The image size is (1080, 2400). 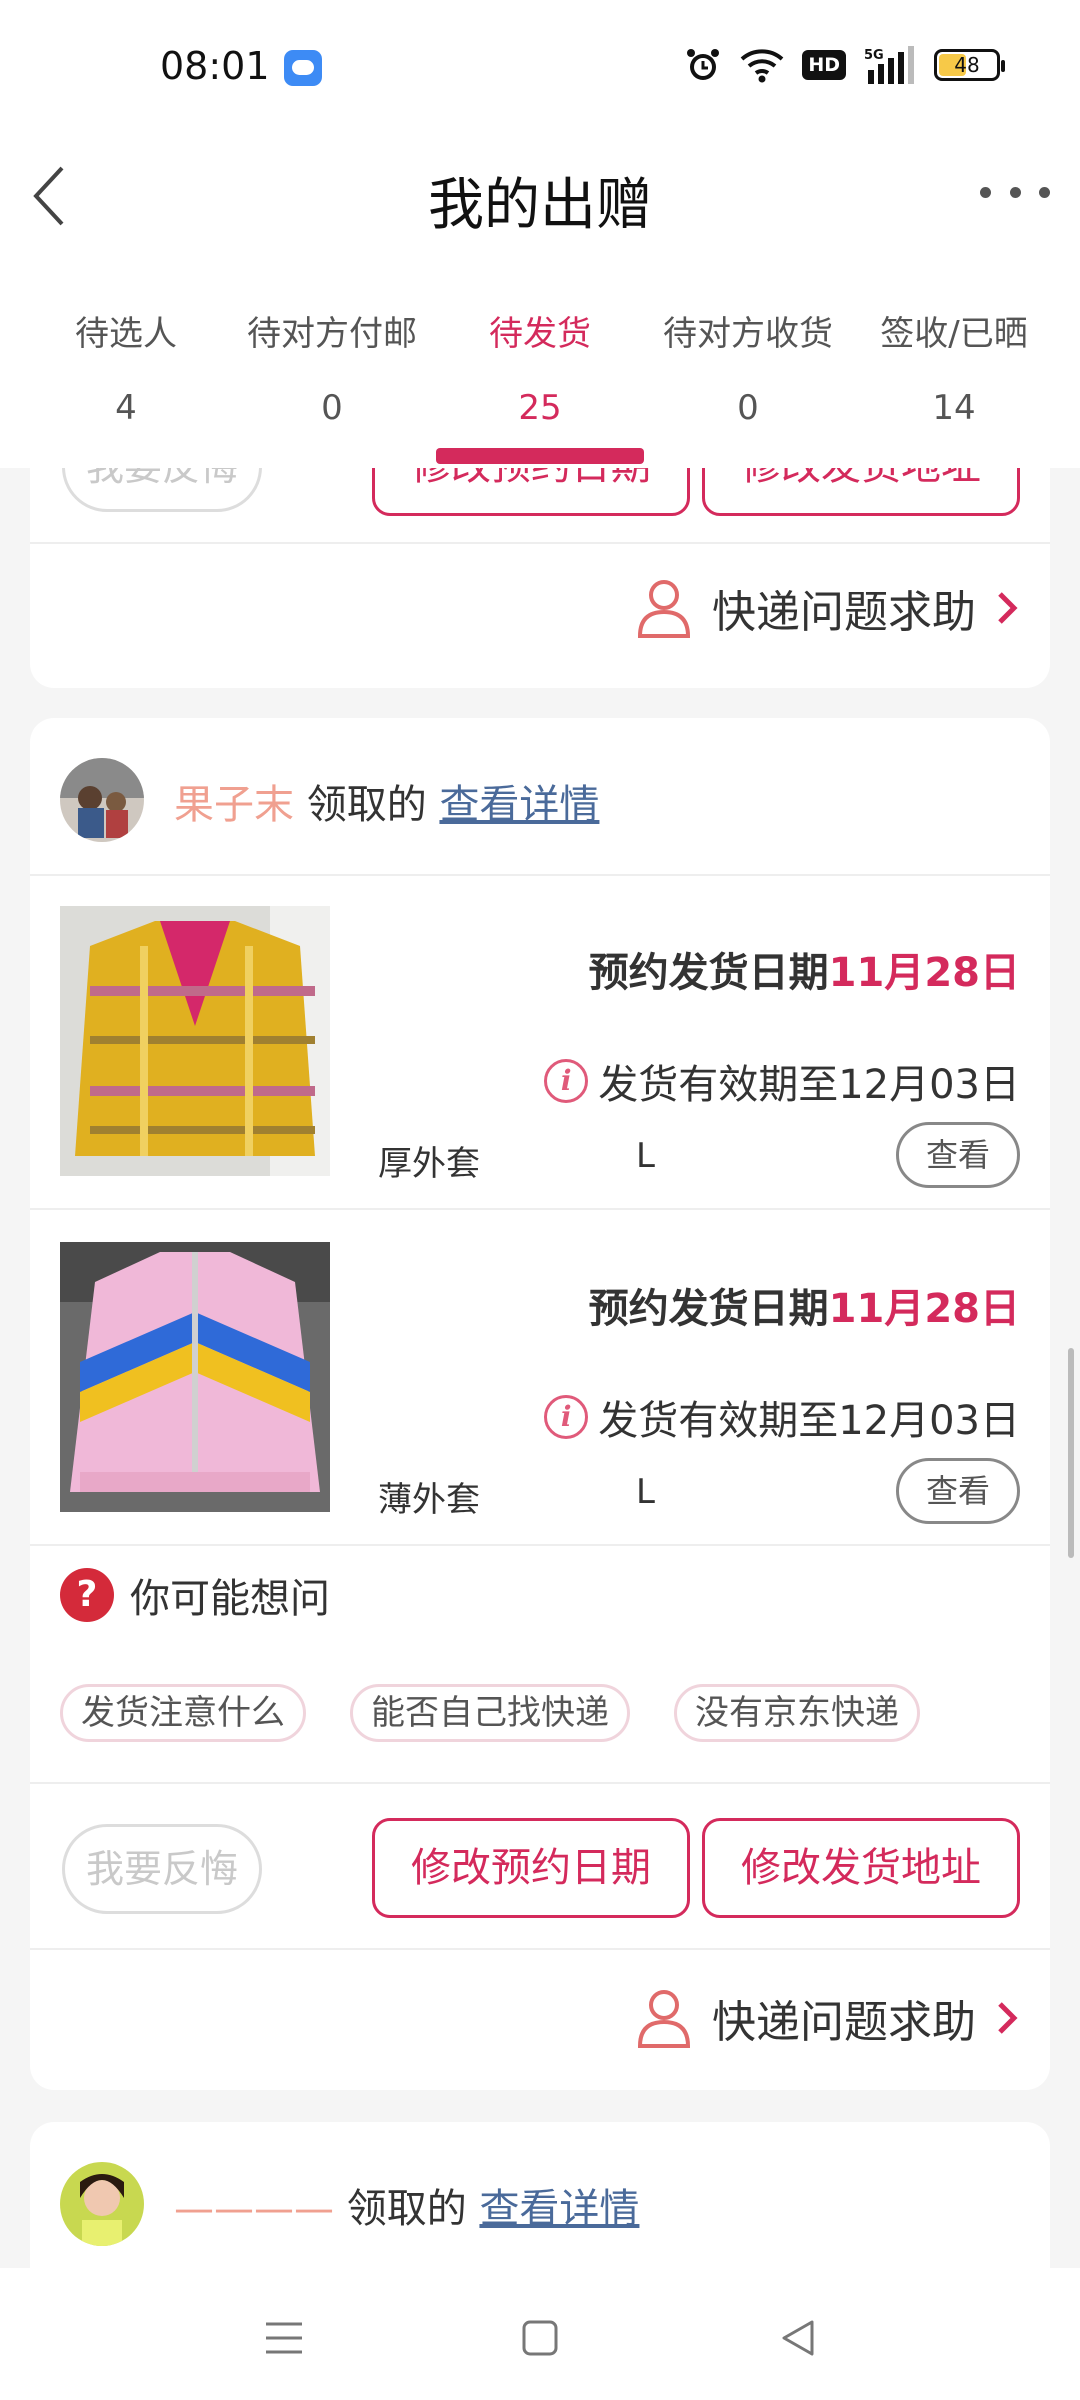 I want to click on tab-count: 4, so click(x=126, y=408).